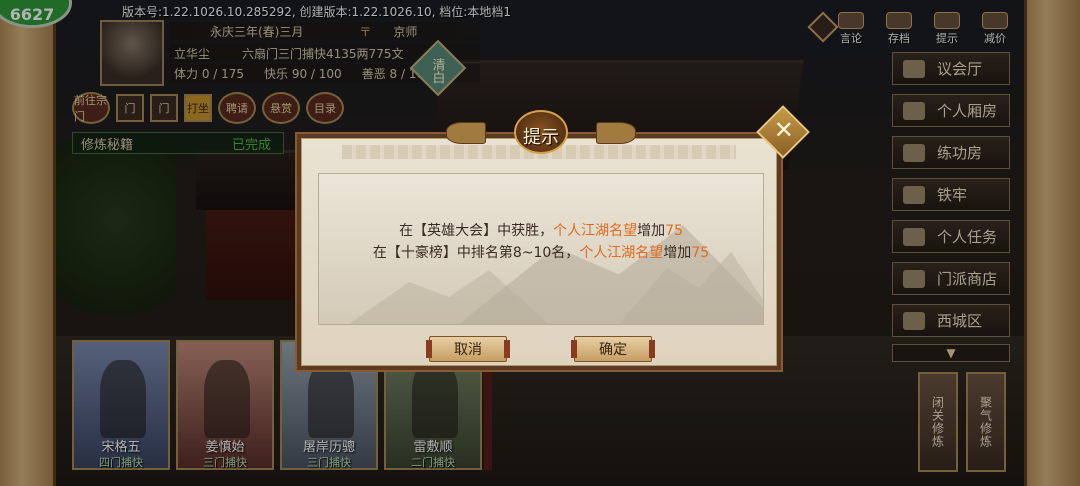  What do you see at coordinates (541, 231) in the screenshot?
I see `reward-message-1: 在【英雄大会】中获胜，个人江湖名望增加75` at bounding box center [541, 231].